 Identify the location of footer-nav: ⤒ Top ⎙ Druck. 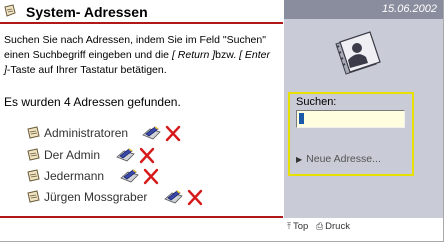
(321, 226).